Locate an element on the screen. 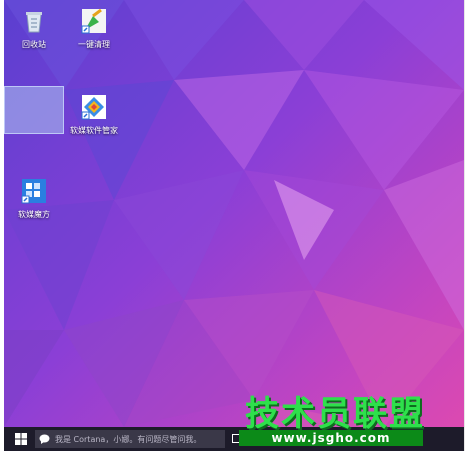 This screenshot has width=467, height=454. recycle-bin-icon is located at coordinates (34, 22).